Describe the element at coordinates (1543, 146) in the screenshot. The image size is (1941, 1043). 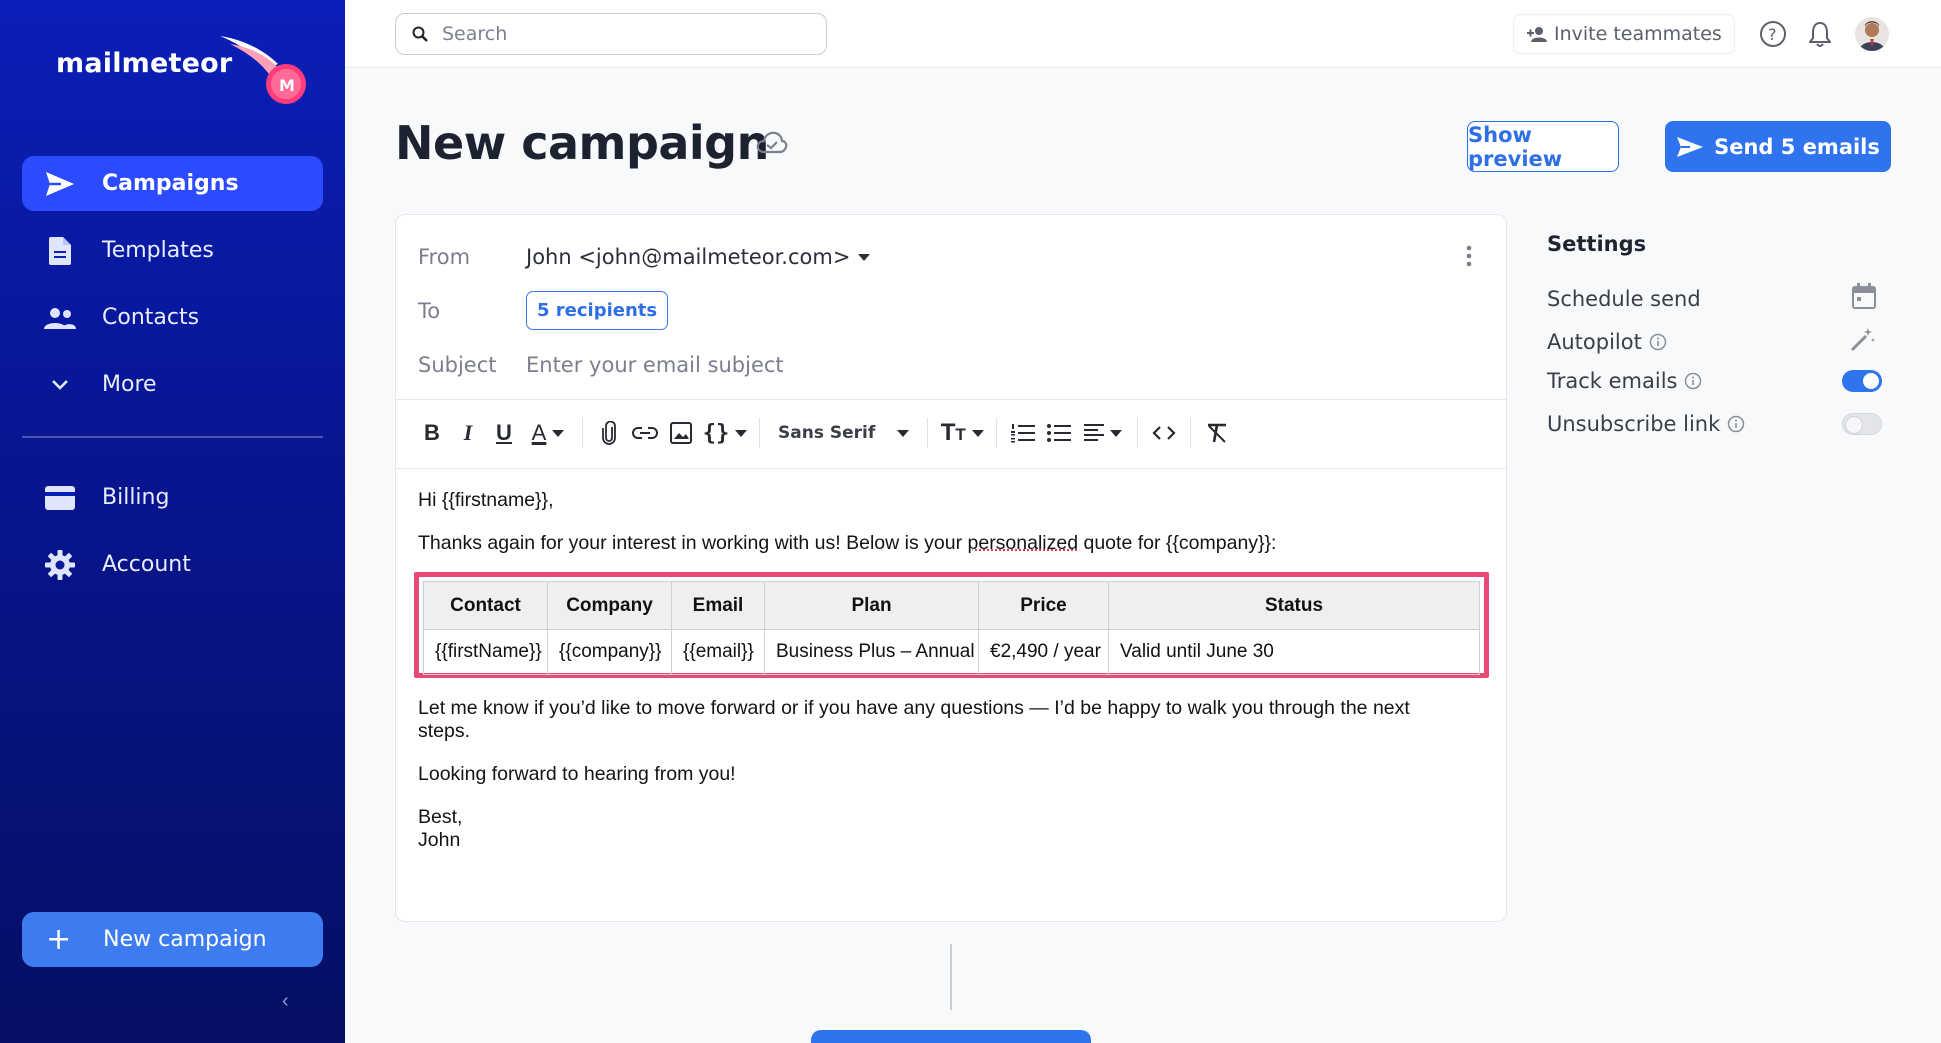
I see `show-preview-button: Show preview` at that location.